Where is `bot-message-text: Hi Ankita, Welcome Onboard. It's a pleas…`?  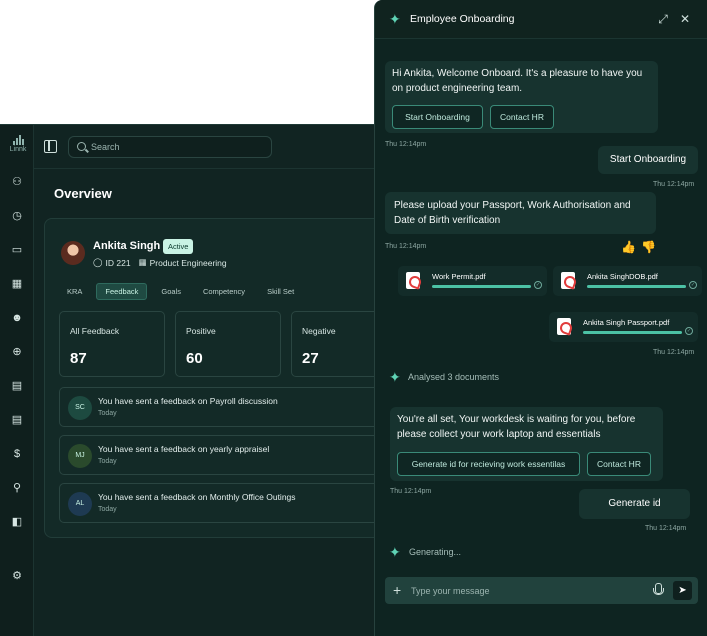 bot-message-text: Hi Ankita, Welcome Onboard. It's a pleas… is located at coordinates (517, 81).